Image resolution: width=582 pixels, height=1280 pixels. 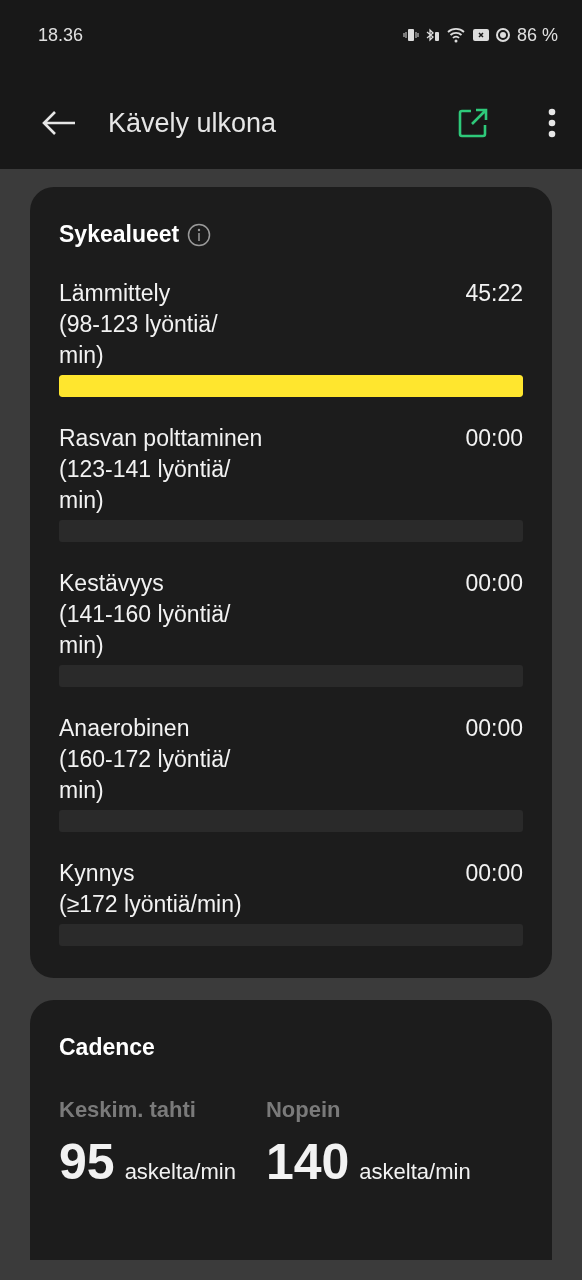 I want to click on zone-name: Kynnys, so click(x=97, y=873).